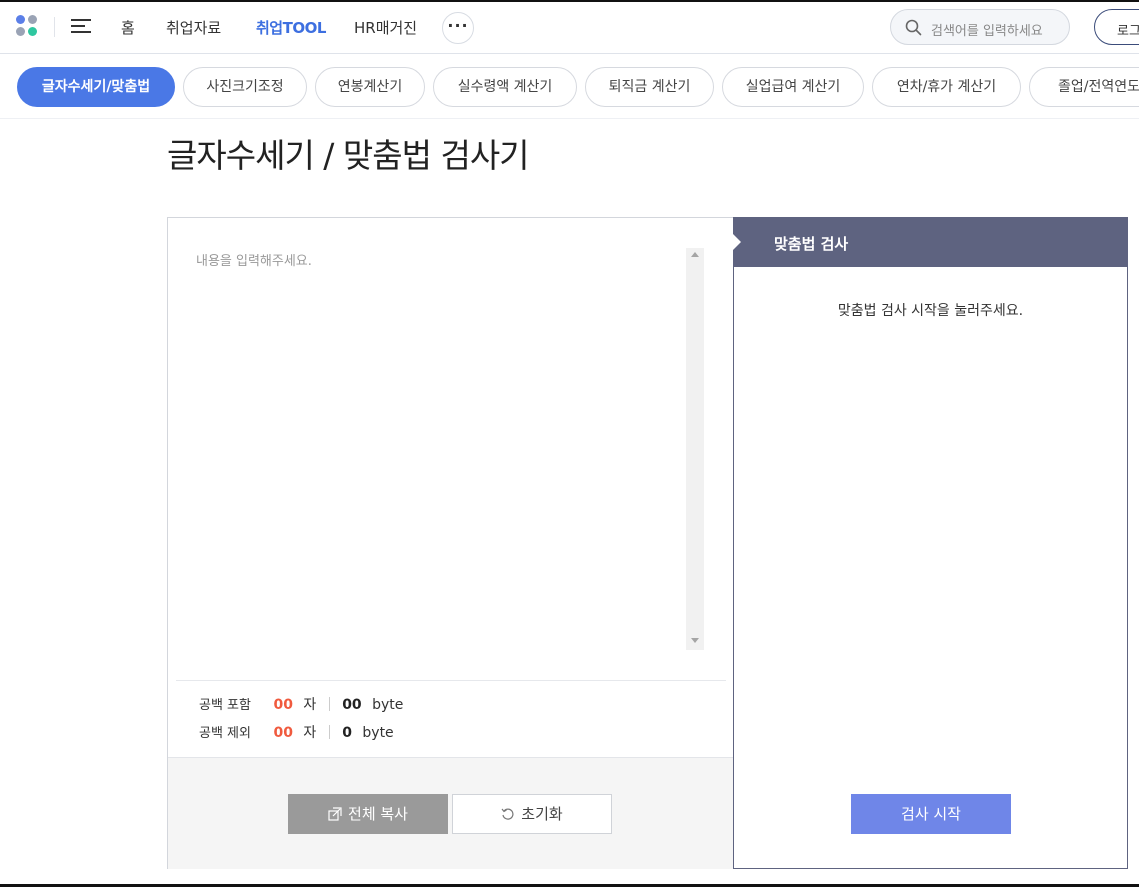  What do you see at coordinates (458, 28) in the screenshot?
I see `more-button: ···` at bounding box center [458, 28].